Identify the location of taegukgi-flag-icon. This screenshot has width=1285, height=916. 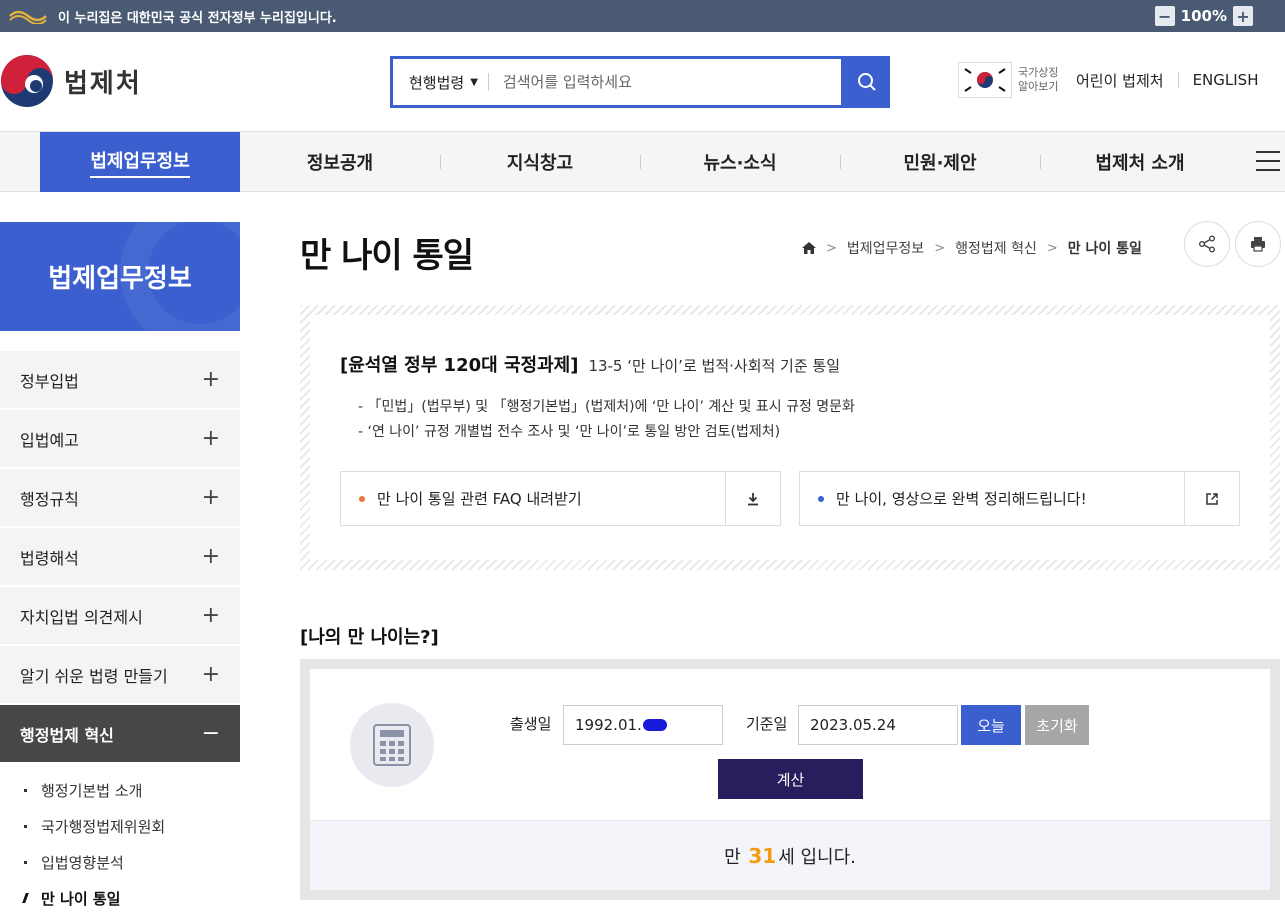
(985, 80).